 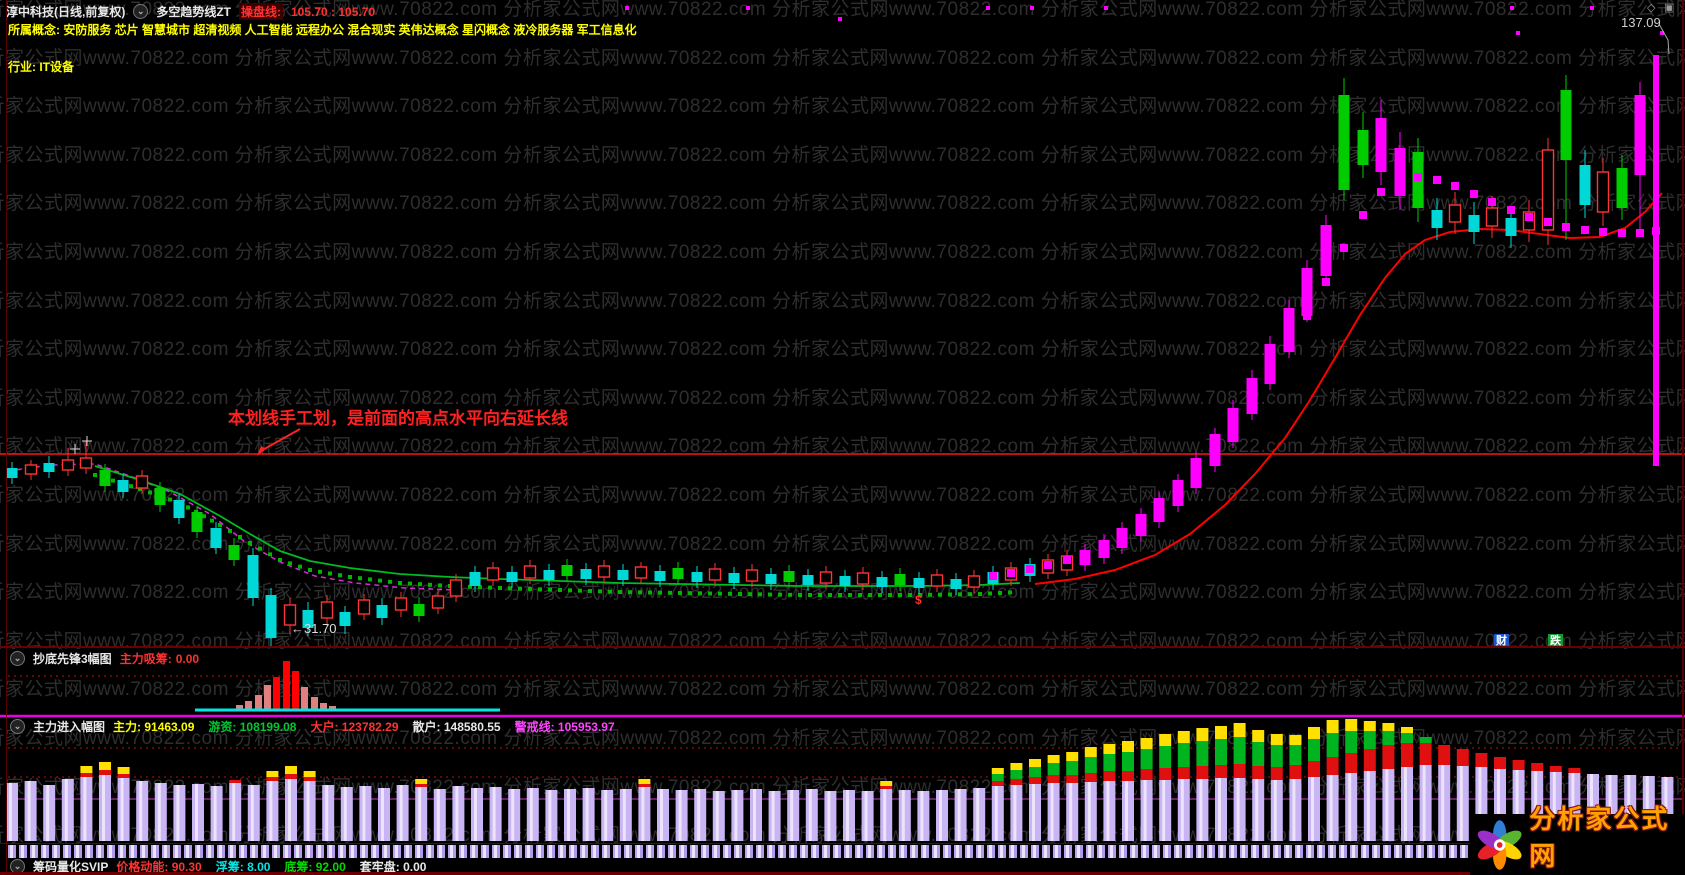 What do you see at coordinates (354, 727) in the screenshot?
I see `stat-item: 大户: 123782.29` at bounding box center [354, 727].